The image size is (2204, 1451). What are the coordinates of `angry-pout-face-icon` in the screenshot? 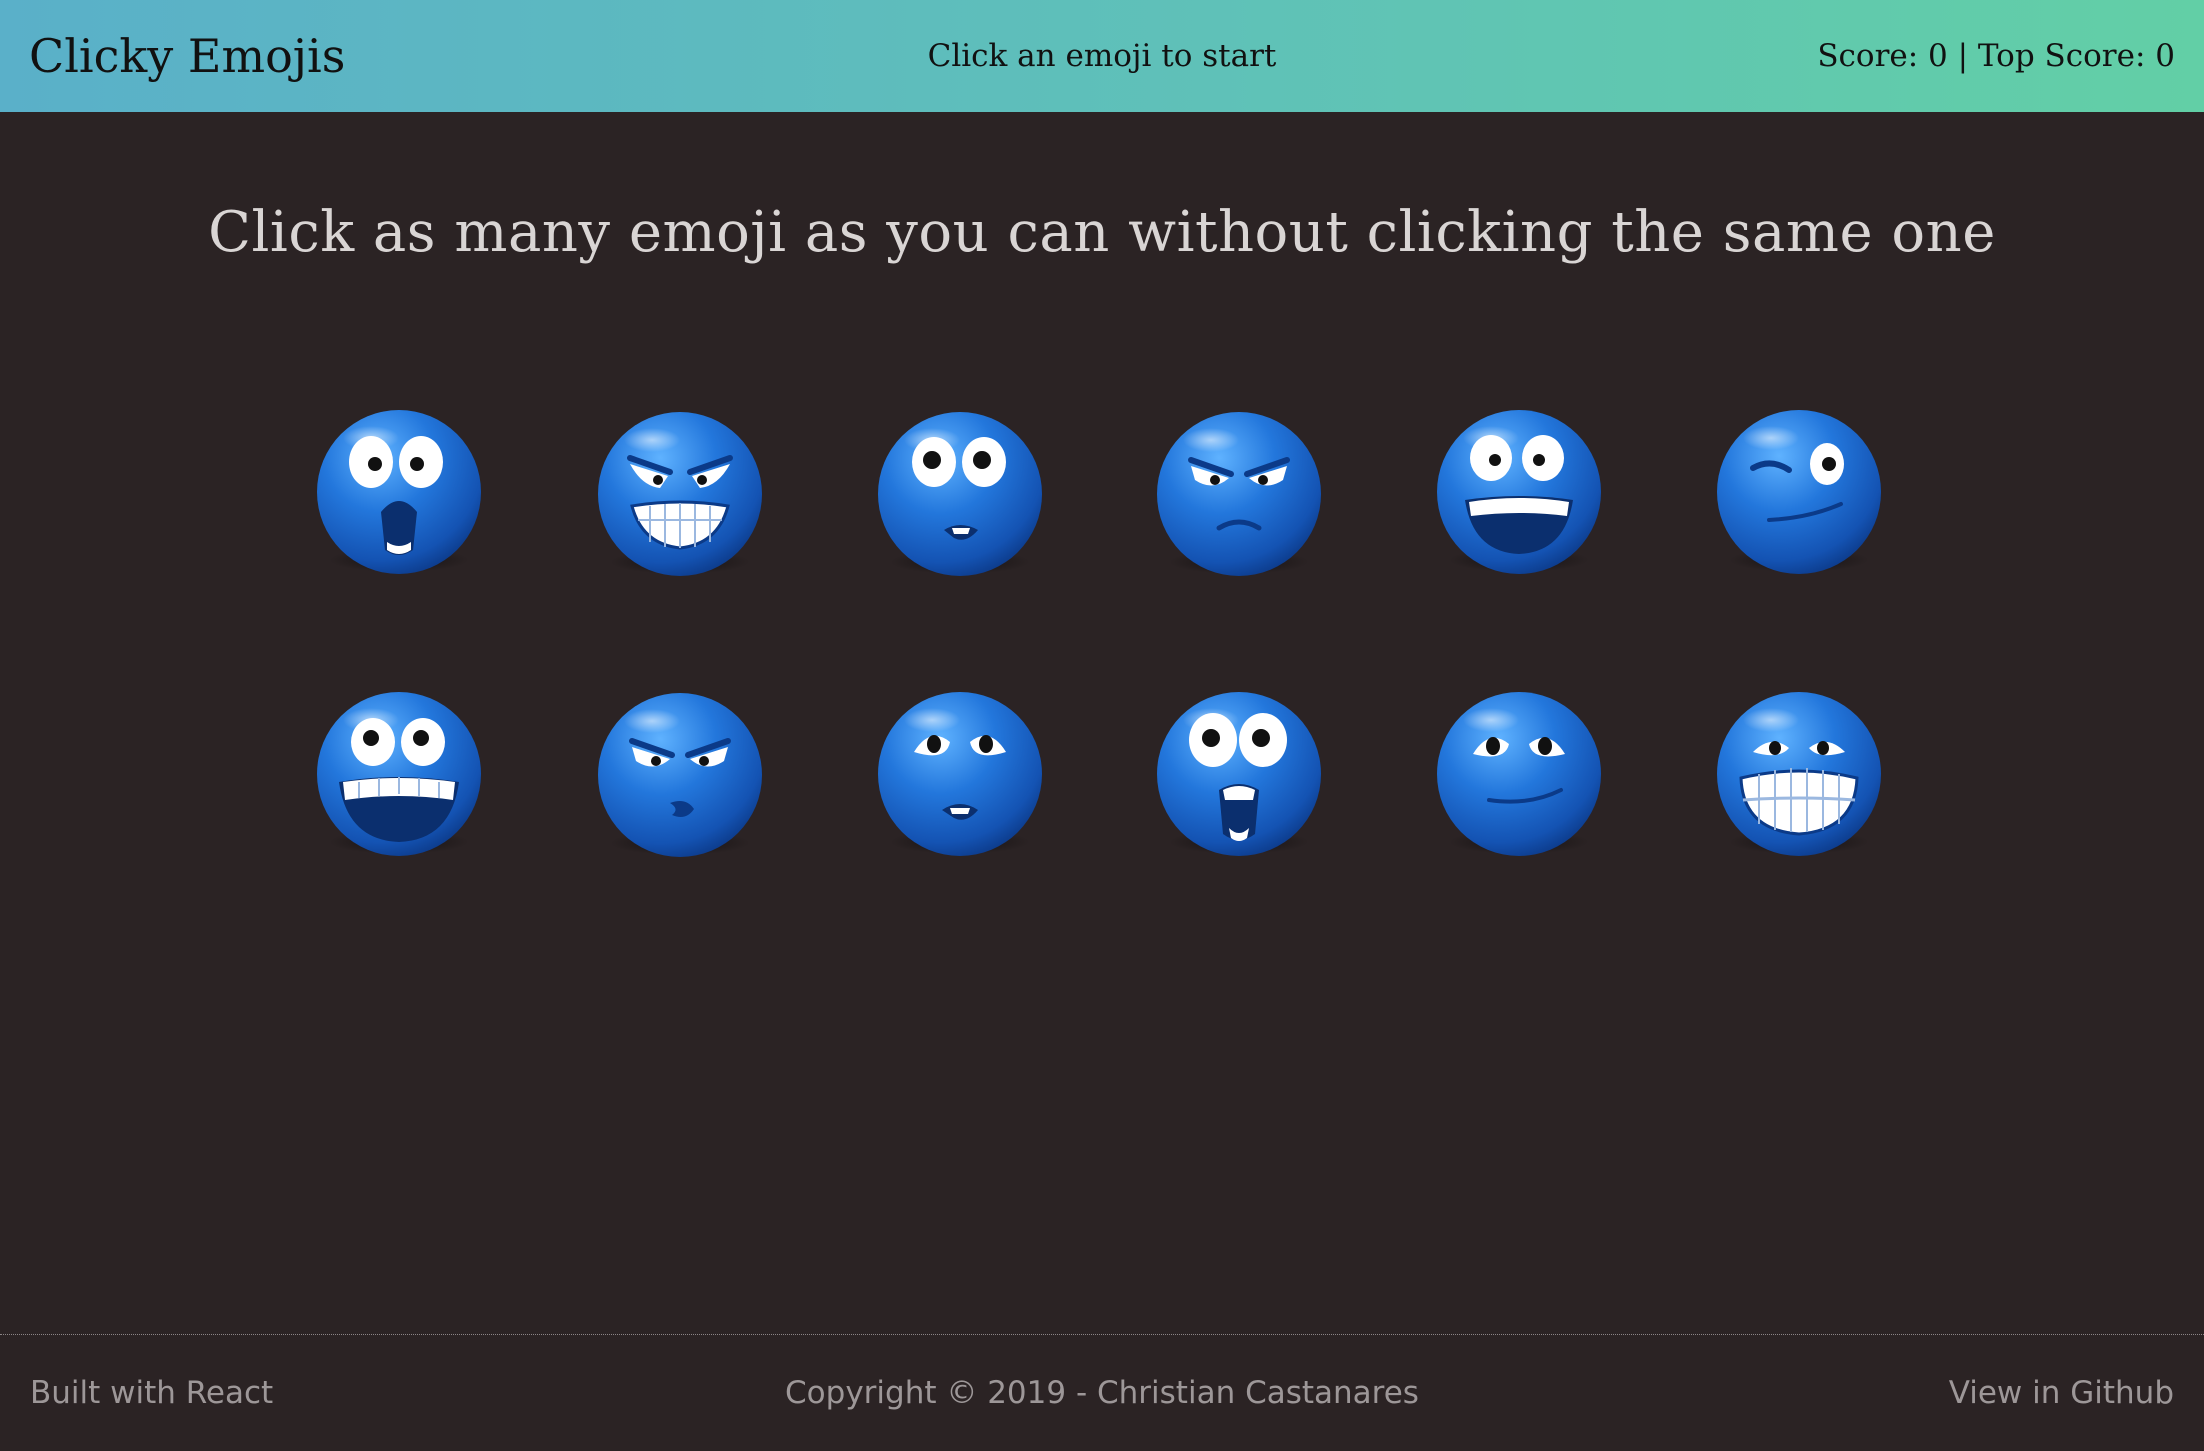 It's located at (680, 775).